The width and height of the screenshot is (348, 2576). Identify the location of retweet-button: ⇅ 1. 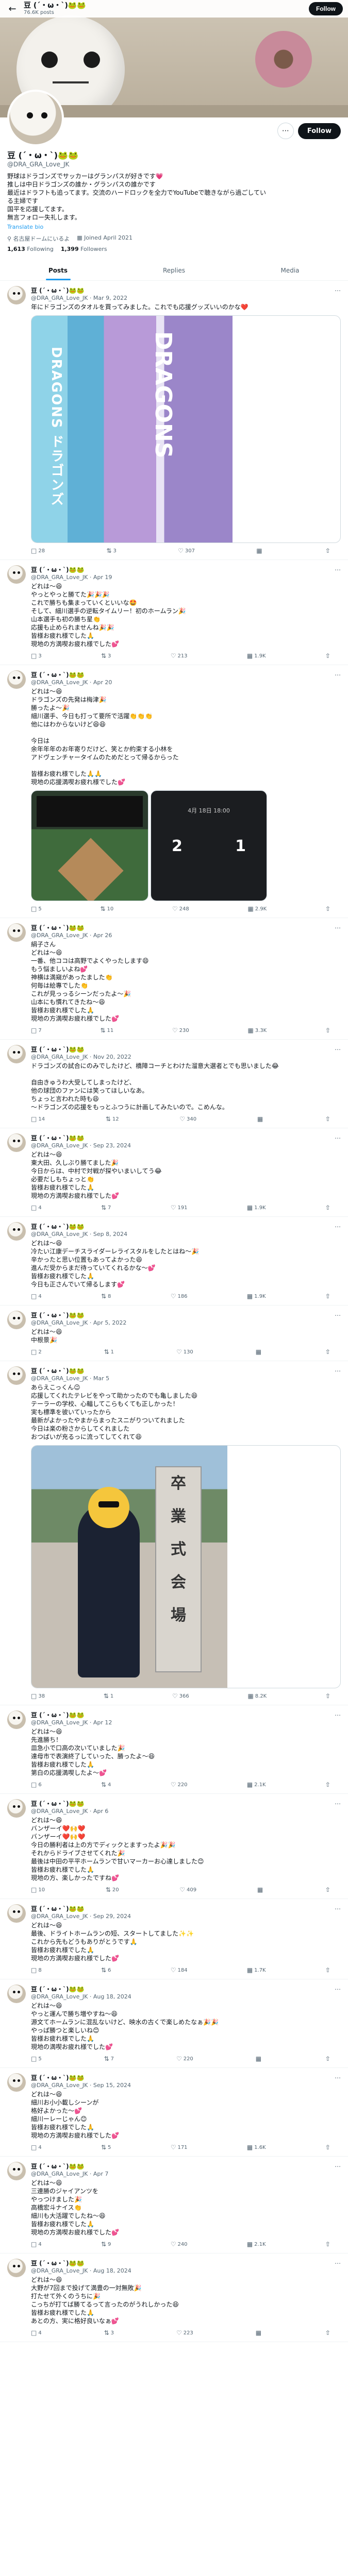
(109, 1351).